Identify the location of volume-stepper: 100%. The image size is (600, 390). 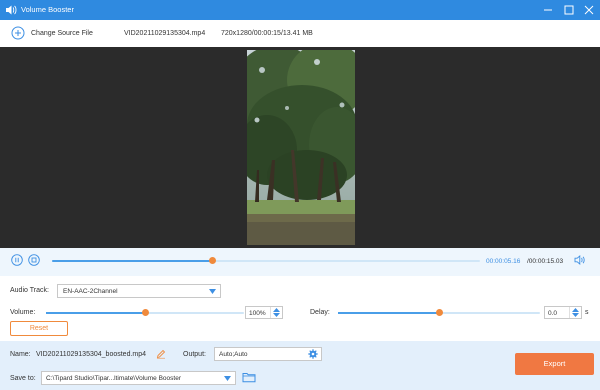
(264, 312).